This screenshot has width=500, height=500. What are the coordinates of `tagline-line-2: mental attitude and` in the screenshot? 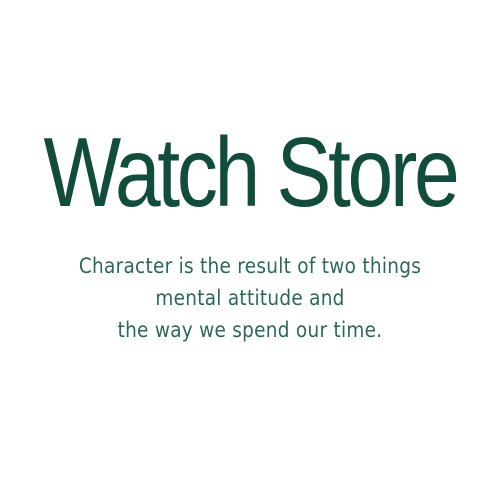 It's located at (250, 298).